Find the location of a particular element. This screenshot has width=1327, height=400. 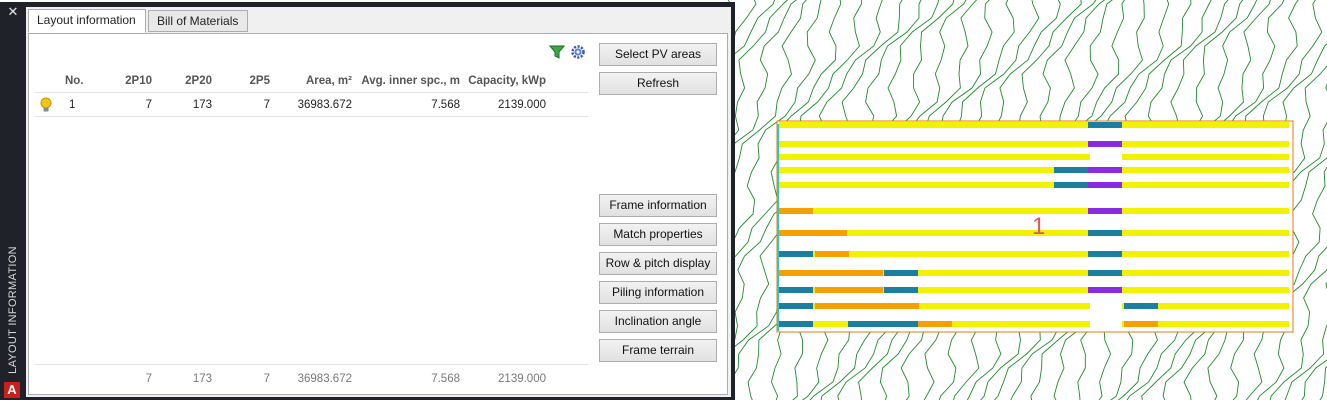

total-2p20: 173 is located at coordinates (202, 379).